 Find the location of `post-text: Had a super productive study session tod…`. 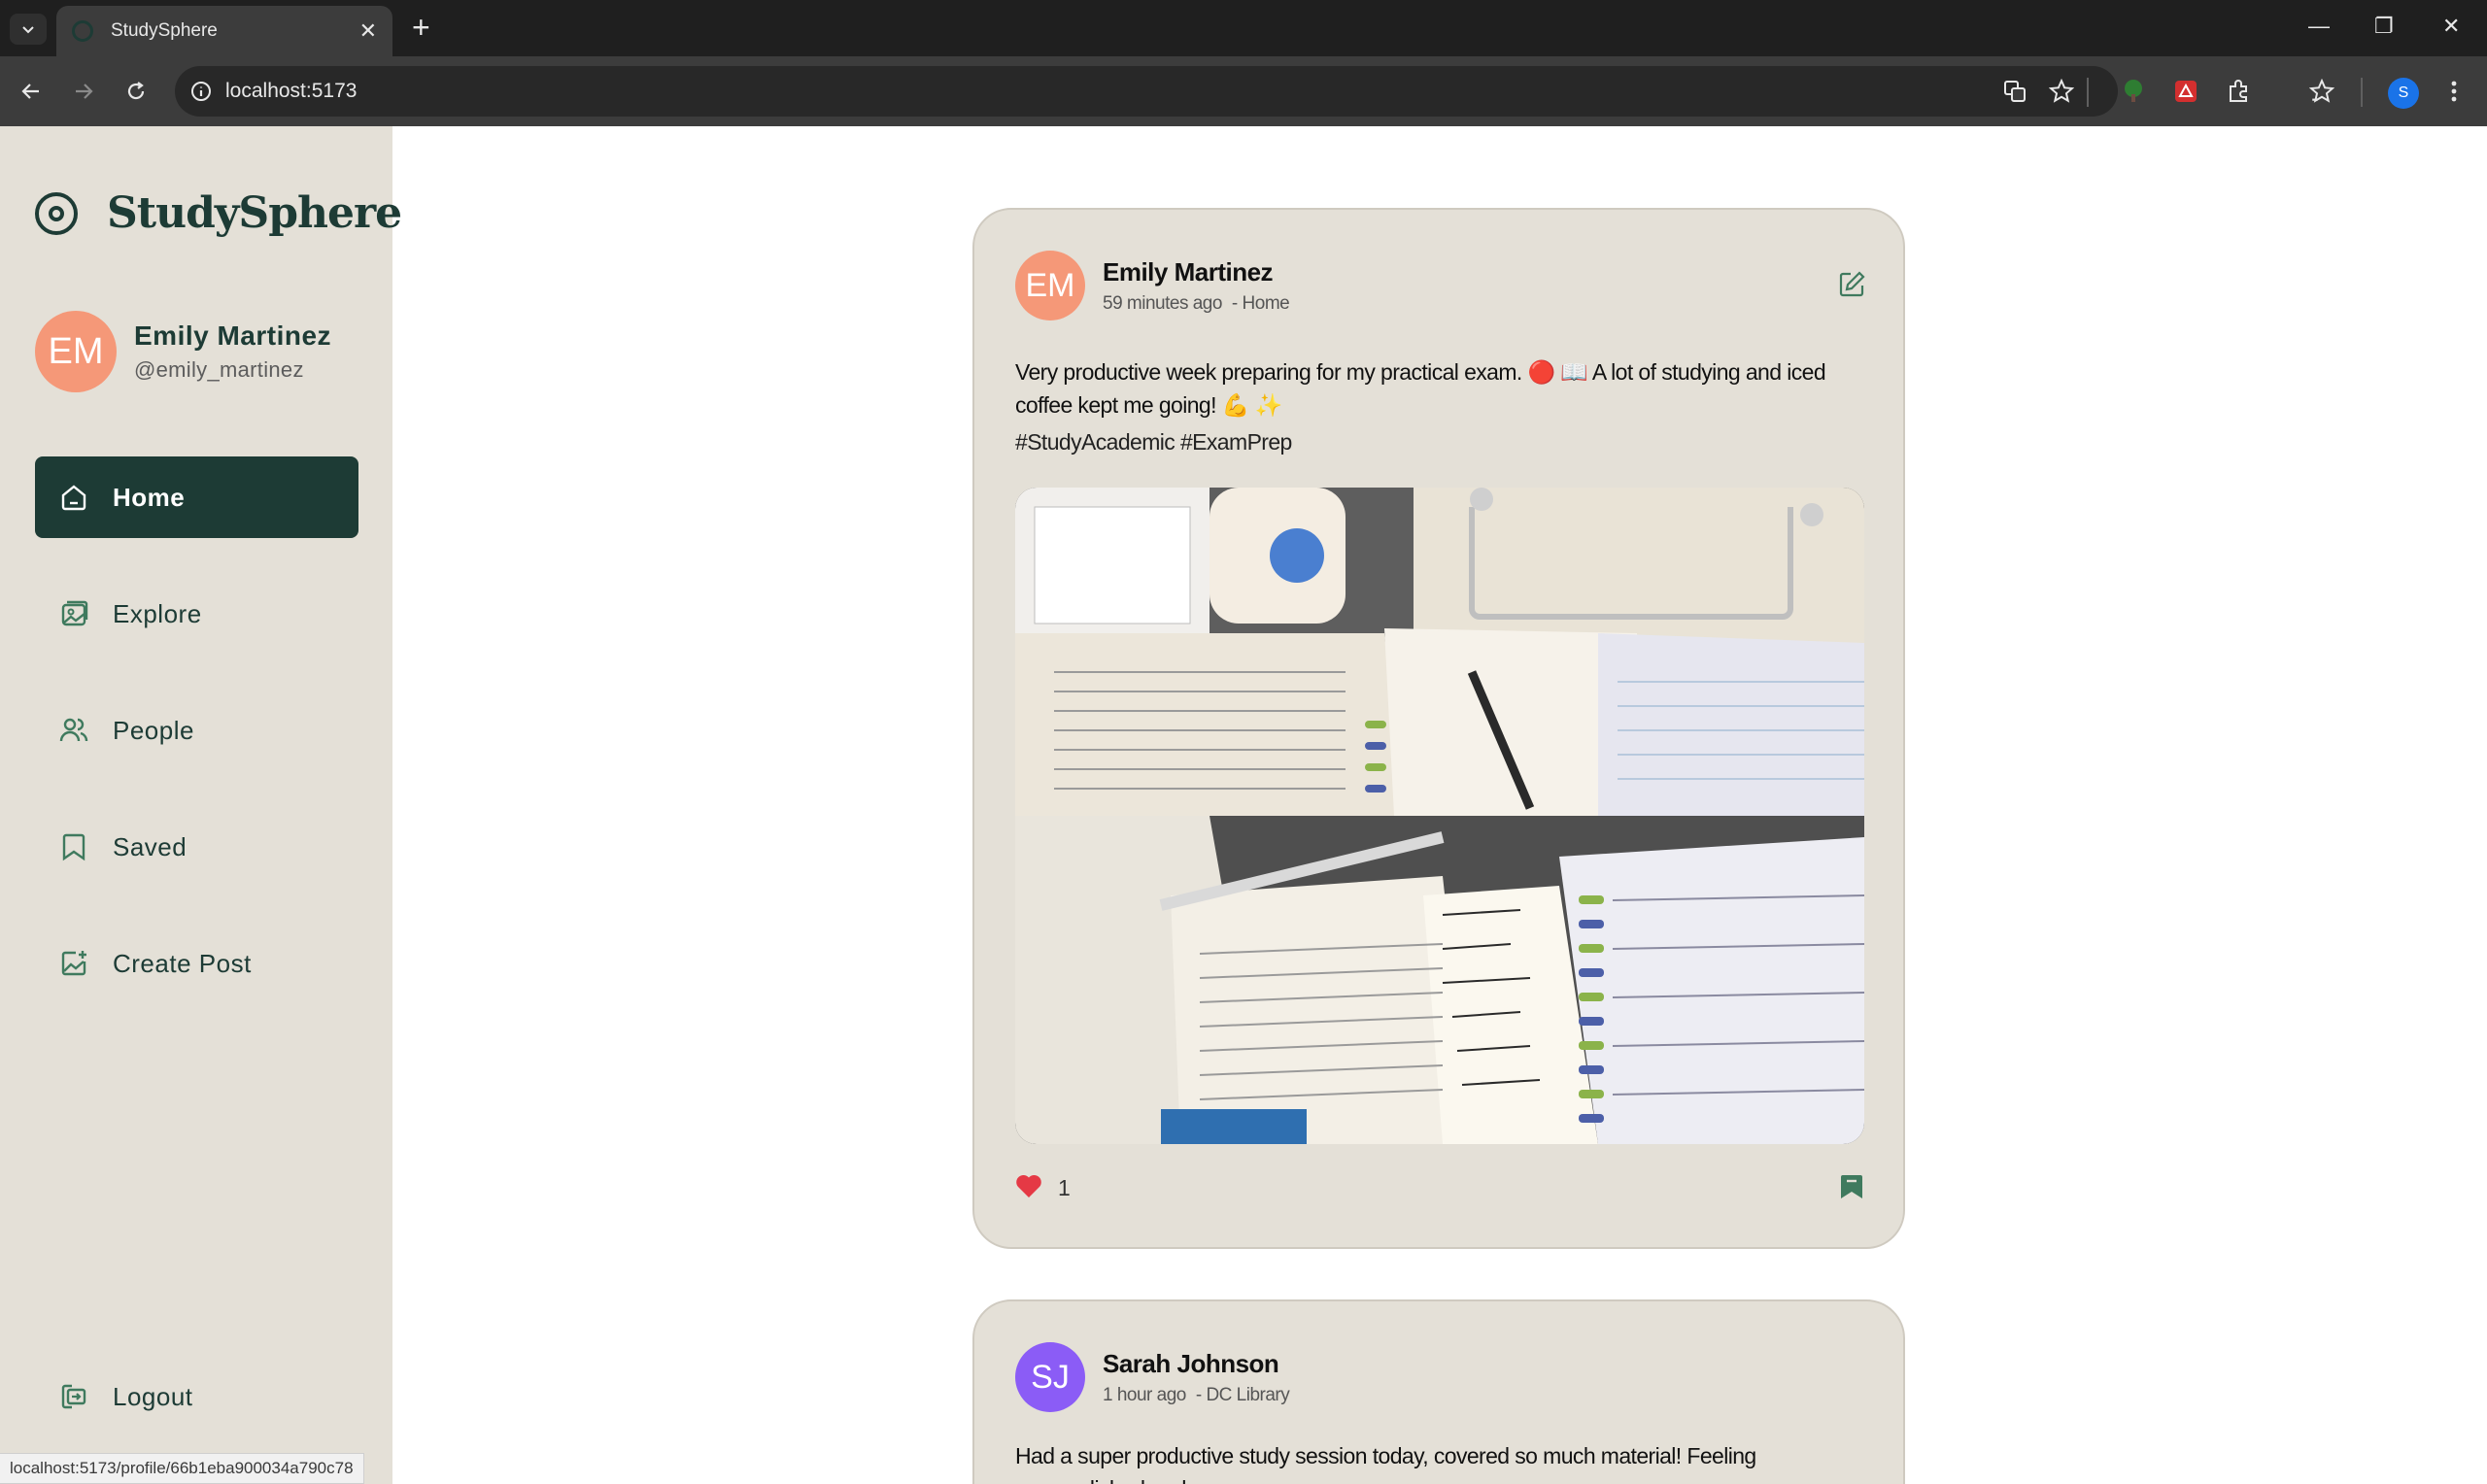

post-text: Had a super productive study session tod… is located at coordinates (1385, 1463).